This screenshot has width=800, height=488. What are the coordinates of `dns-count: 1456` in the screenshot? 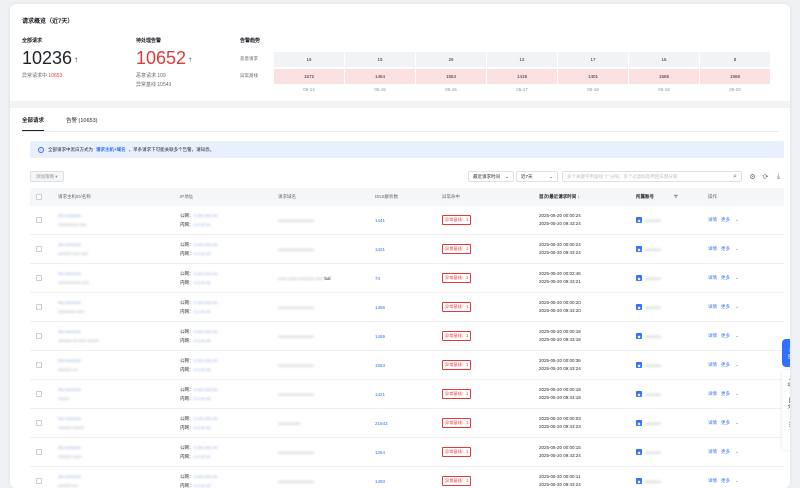 It's located at (402, 307).